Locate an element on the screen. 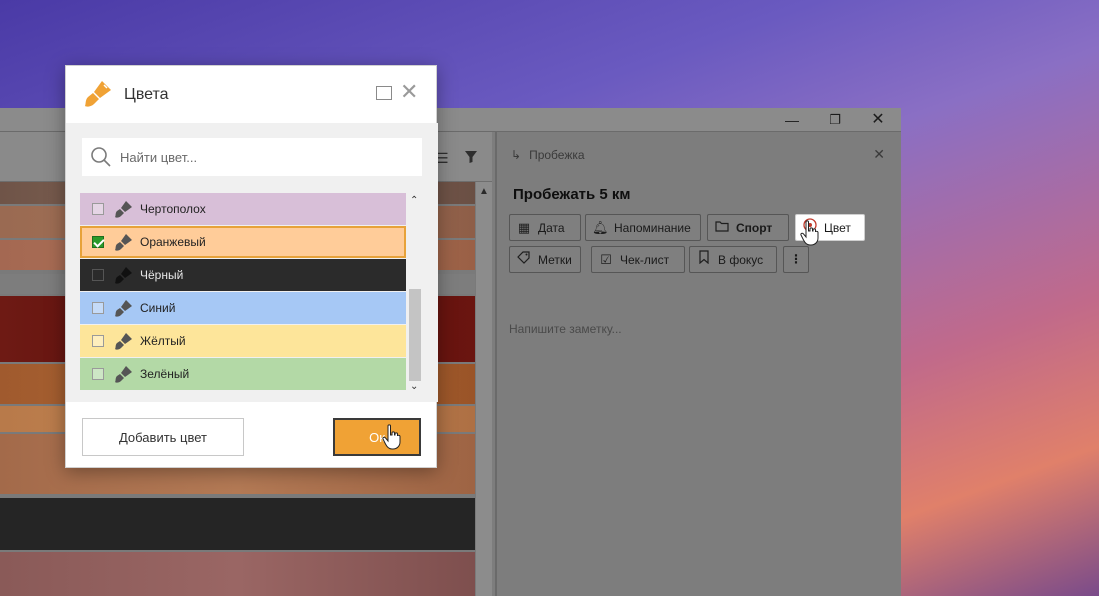  calendar-icon: ▦ is located at coordinates (524, 227).